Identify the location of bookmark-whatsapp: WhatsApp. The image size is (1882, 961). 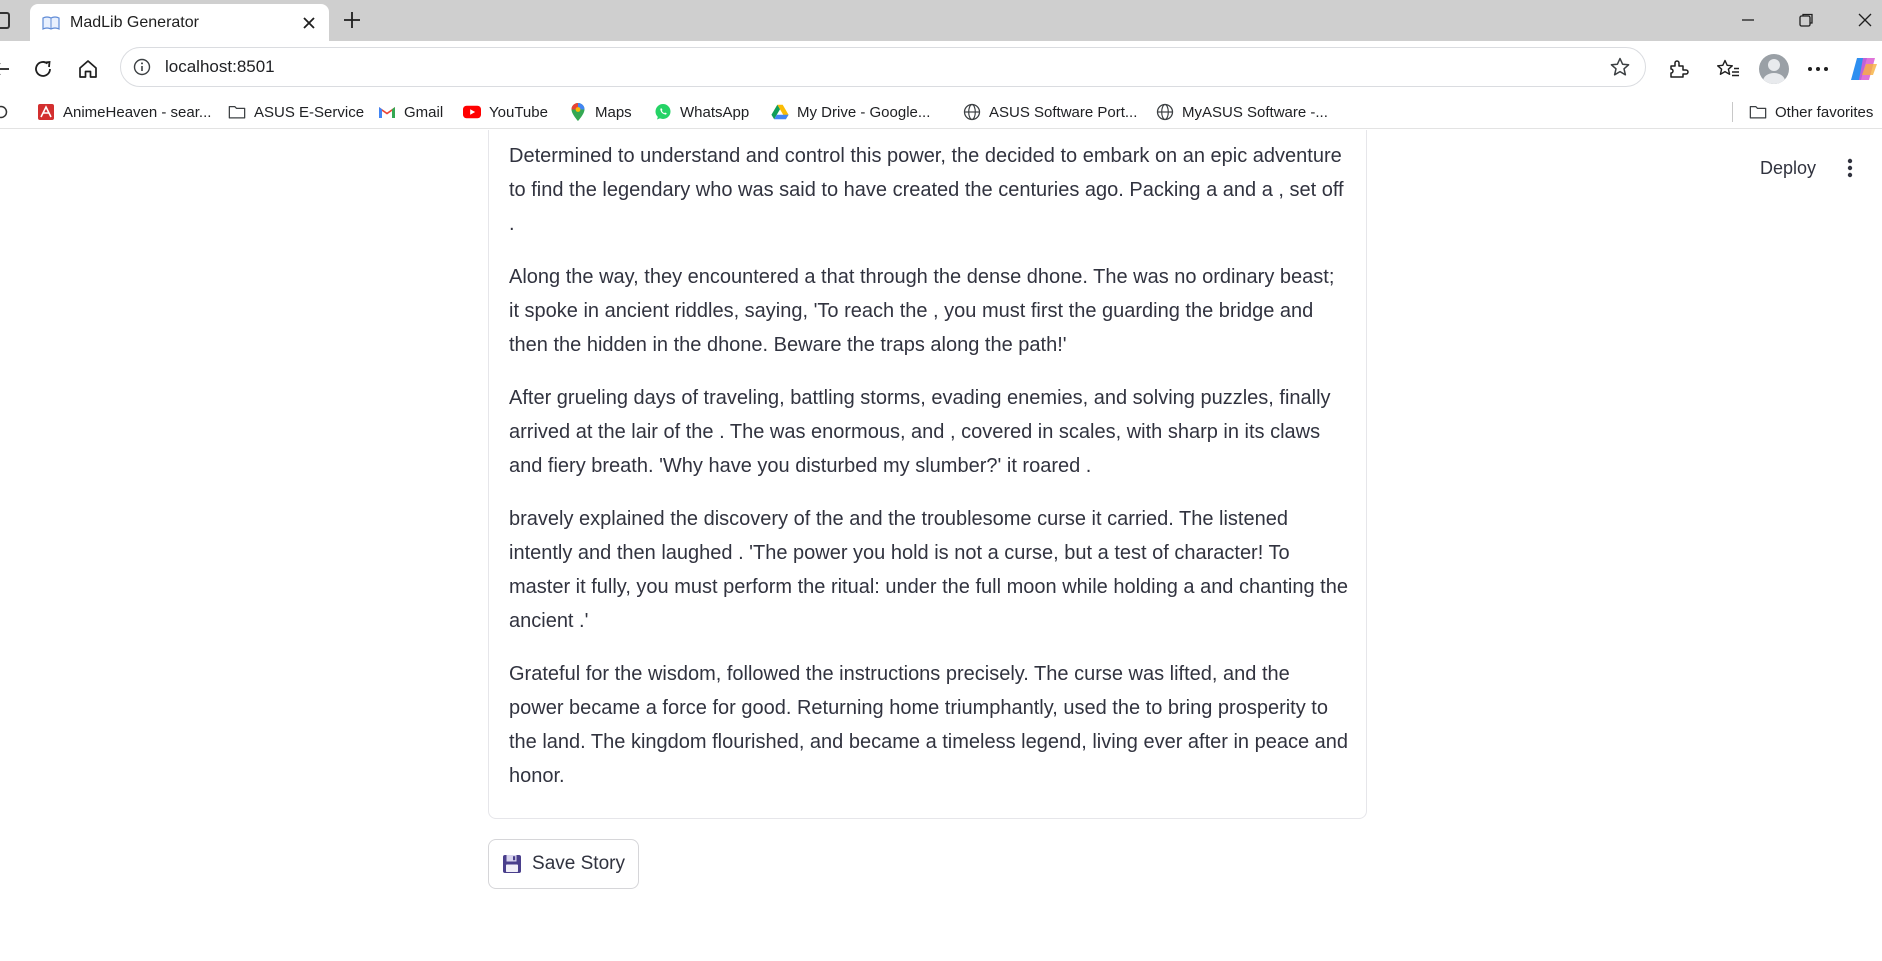
(701, 112).